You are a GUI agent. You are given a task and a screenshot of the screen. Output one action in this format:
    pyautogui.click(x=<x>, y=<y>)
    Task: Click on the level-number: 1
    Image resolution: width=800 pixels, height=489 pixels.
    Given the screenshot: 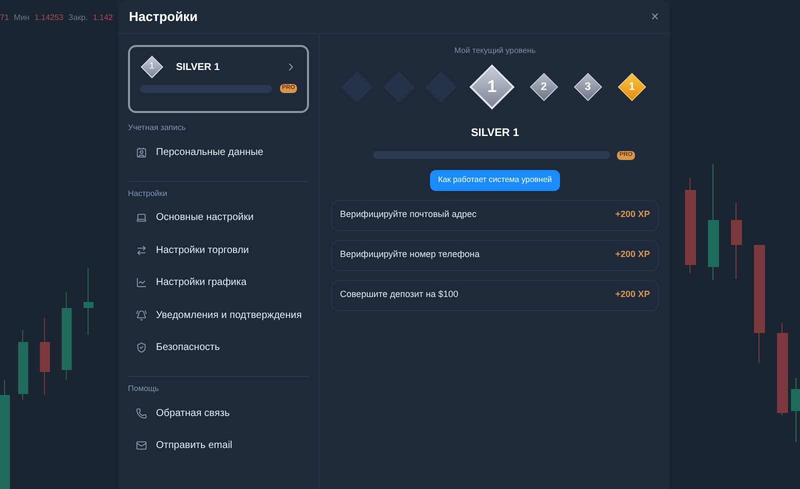 What is the action you would take?
    pyautogui.click(x=151, y=67)
    